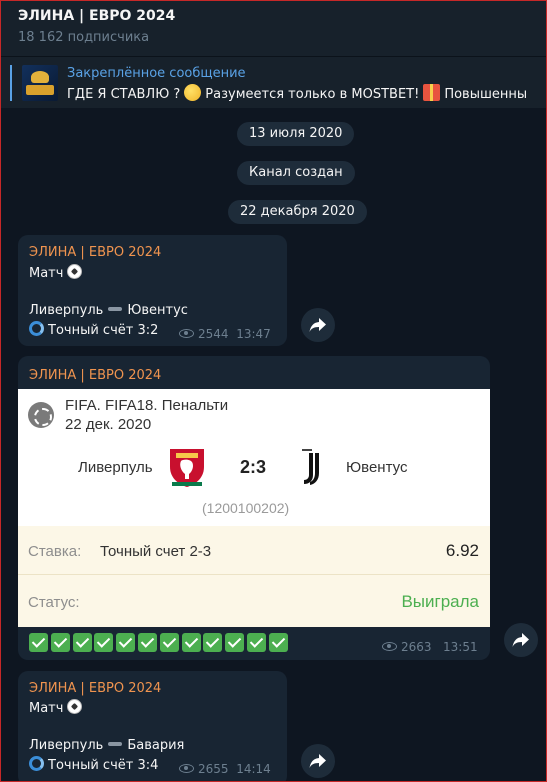  What do you see at coordinates (486, 94) in the screenshot?
I see `pinned-text-part3: Повышенны` at bounding box center [486, 94].